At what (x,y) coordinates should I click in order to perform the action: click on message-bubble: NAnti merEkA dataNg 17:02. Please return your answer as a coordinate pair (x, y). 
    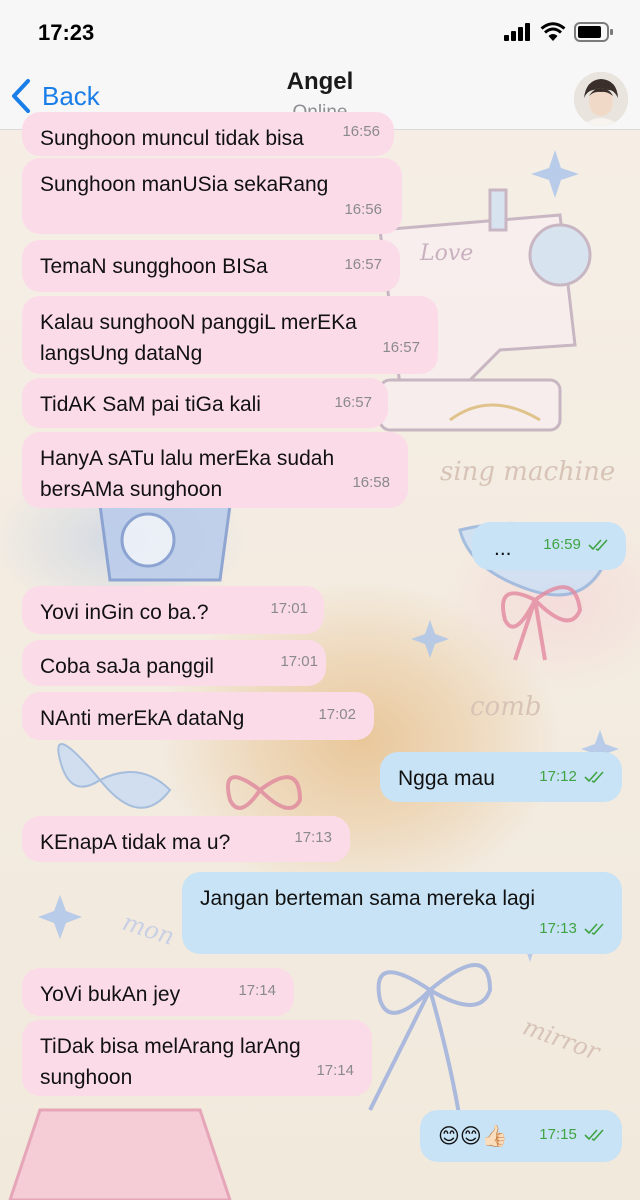
    Looking at the image, I should click on (198, 716).